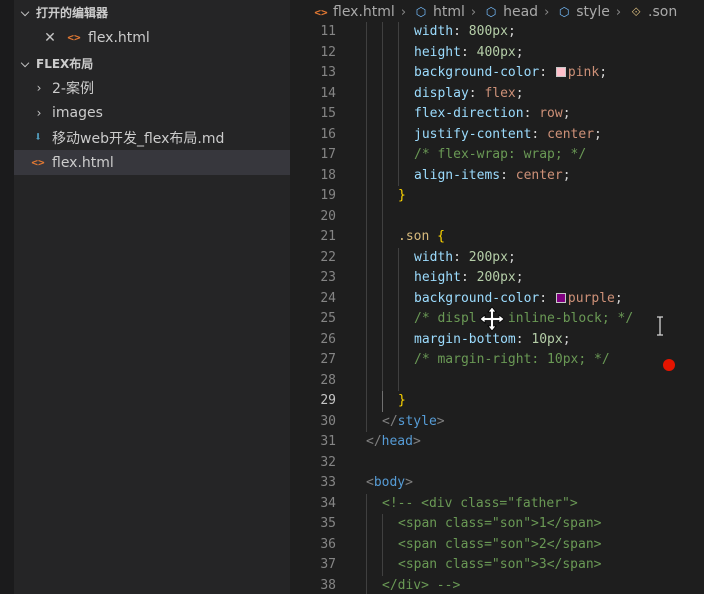 The width and height of the screenshot is (704, 594). What do you see at coordinates (477, 72) in the screenshot?
I see `code-token: background-color` at bounding box center [477, 72].